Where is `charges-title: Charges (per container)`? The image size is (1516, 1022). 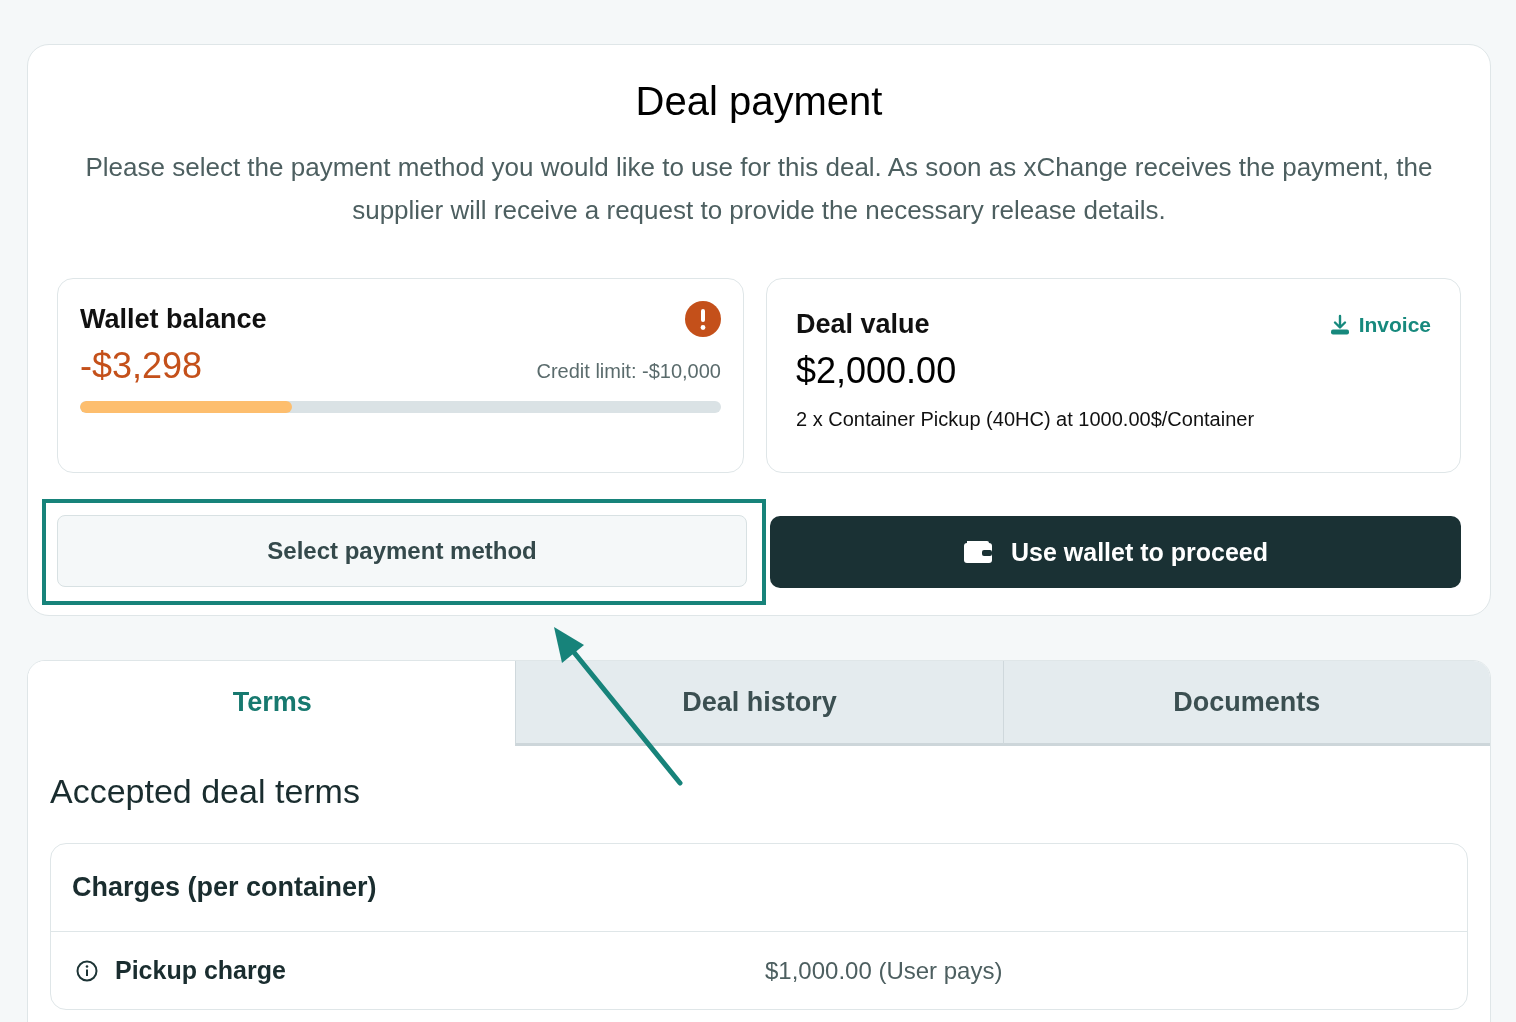
charges-title: Charges (per container) is located at coordinates (759, 888).